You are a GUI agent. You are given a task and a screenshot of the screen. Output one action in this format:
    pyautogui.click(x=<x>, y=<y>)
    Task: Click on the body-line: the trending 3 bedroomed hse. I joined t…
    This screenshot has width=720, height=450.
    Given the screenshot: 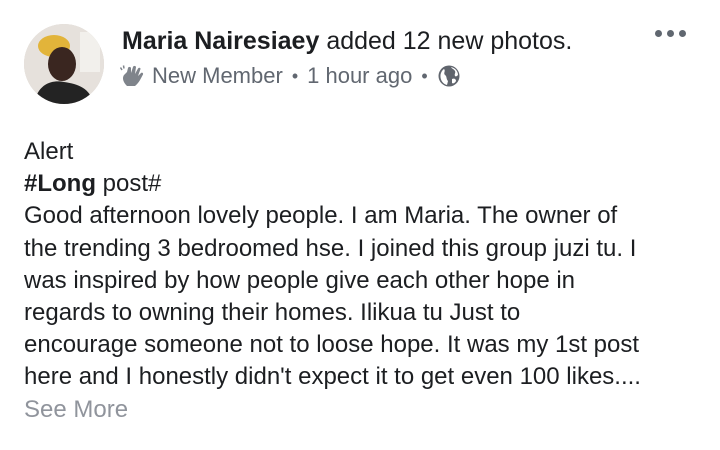 What is the action you would take?
    pyautogui.click(x=330, y=248)
    